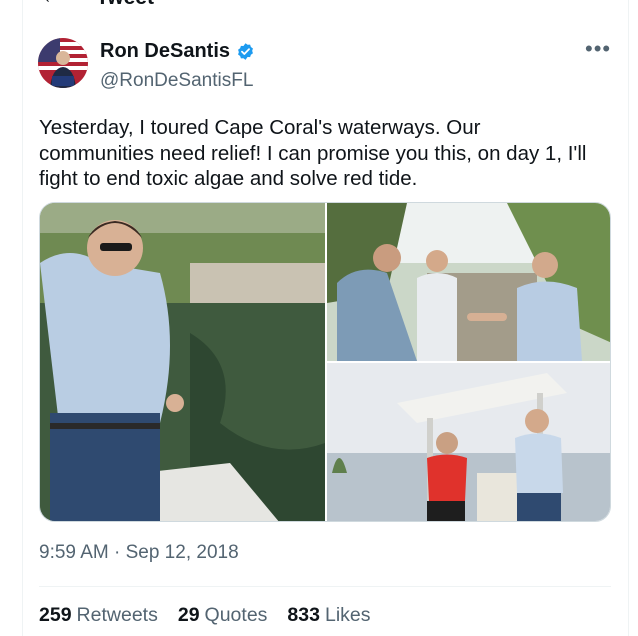 The image size is (638, 636). What do you see at coordinates (125, 5) in the screenshot?
I see `header-title: Tweet` at bounding box center [125, 5].